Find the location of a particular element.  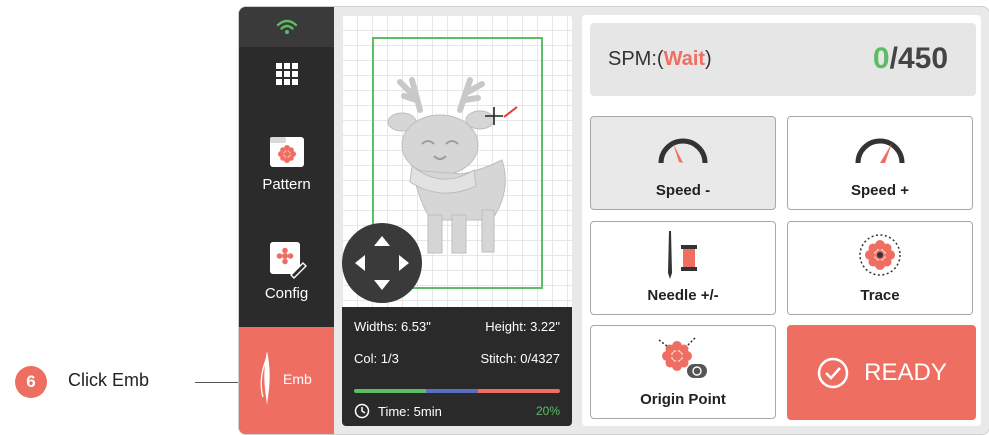

origin-point-button: Origin Point is located at coordinates (683, 372).